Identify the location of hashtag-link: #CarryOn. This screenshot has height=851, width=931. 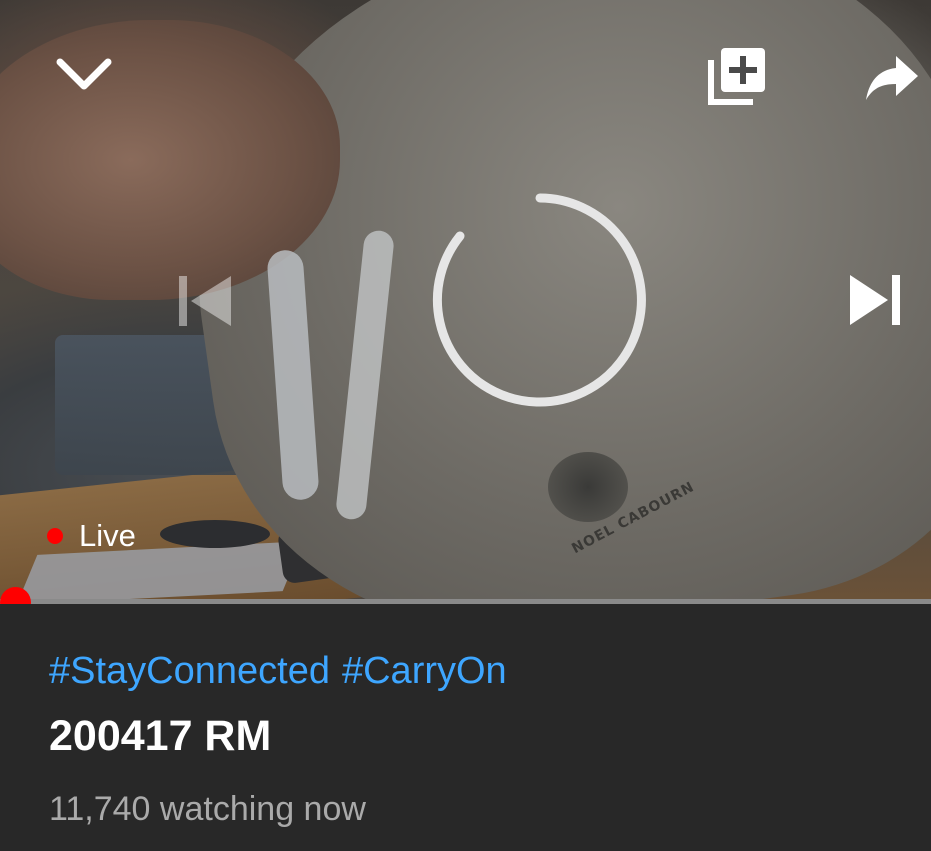
(424, 671).